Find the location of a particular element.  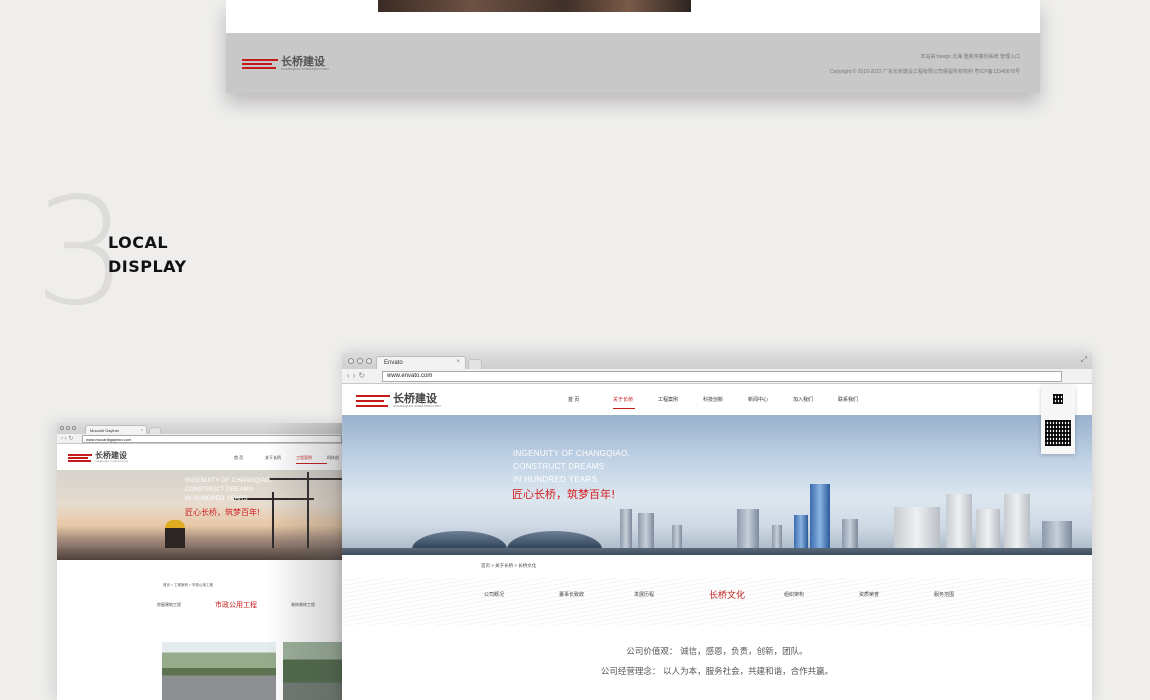

browser-tabbar: Envato × ⤢ is located at coordinates (717, 361).